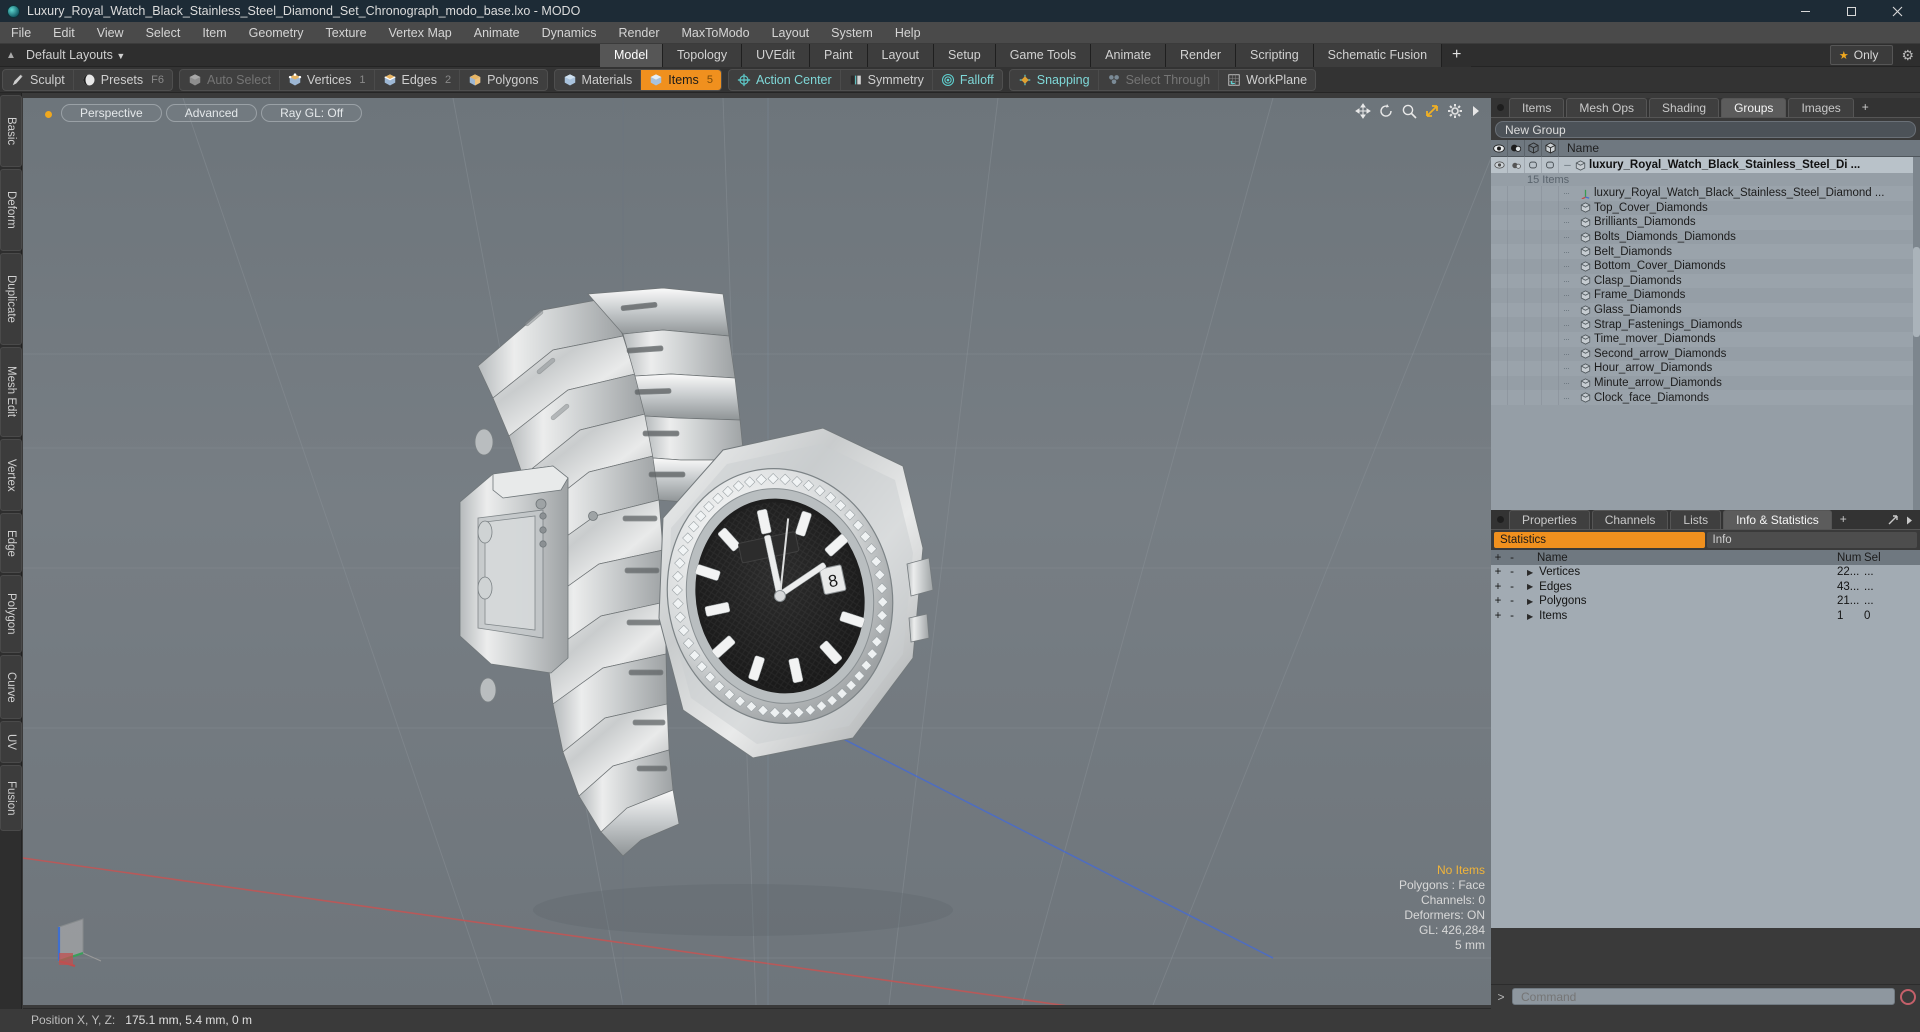  I want to click on auto-select-button: Auto Select, so click(230, 79).